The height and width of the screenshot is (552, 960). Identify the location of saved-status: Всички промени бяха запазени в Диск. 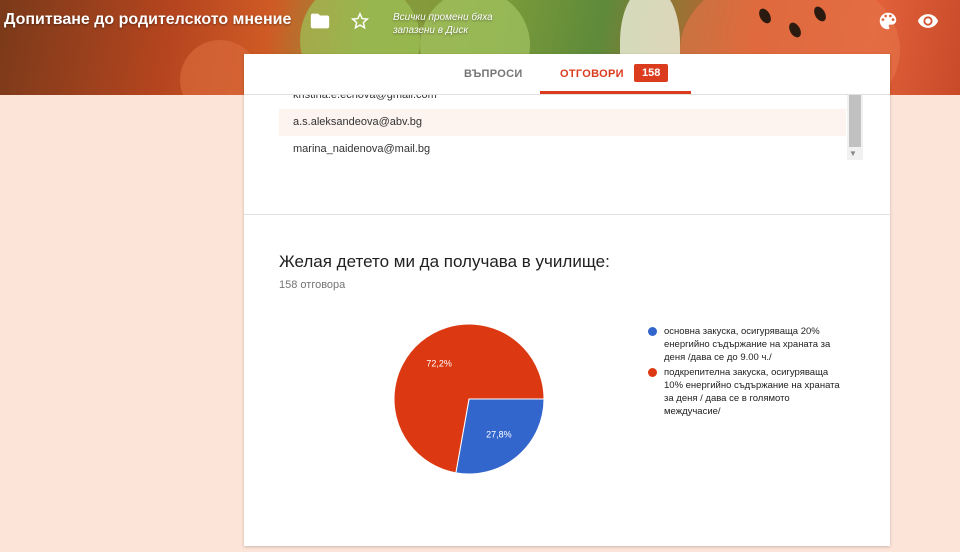
(443, 24).